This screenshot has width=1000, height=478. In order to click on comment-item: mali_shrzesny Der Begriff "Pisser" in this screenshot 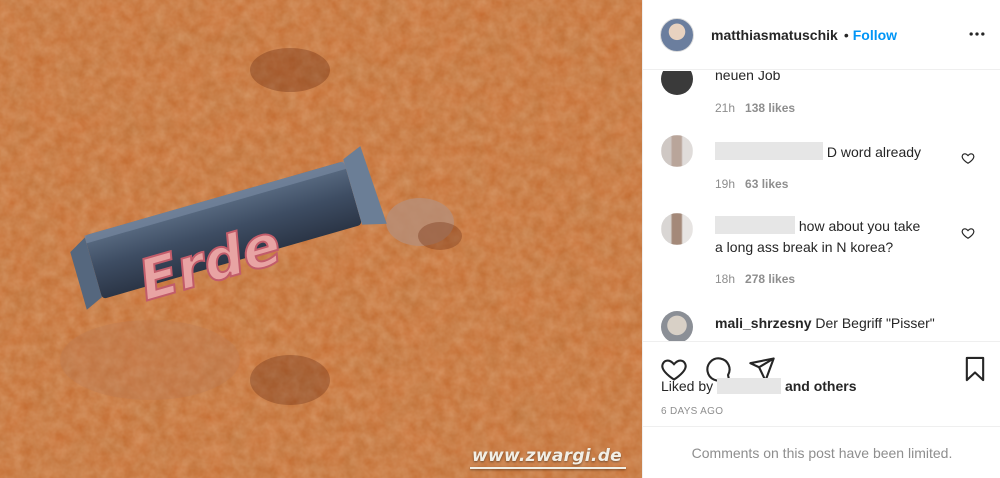, I will do `click(821, 325)`.